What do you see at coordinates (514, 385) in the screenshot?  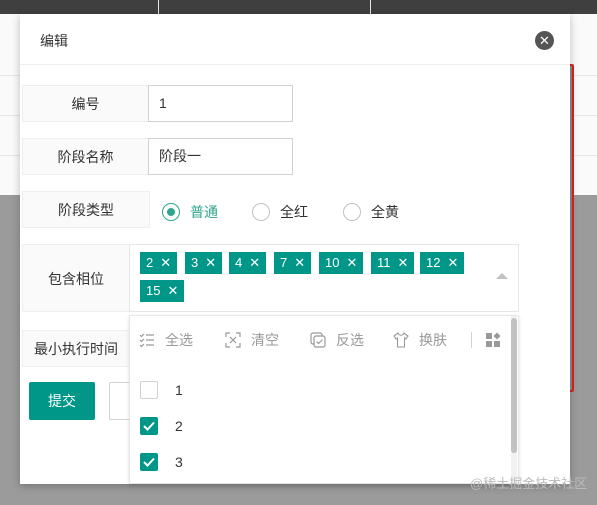 I see `dropdown-scrollbar-thumb` at bounding box center [514, 385].